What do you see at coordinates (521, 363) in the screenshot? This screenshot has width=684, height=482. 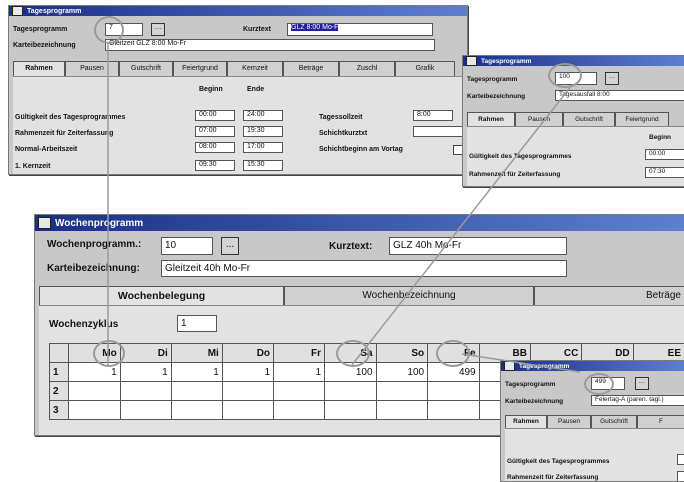 I see `connector-line-fe` at bounding box center [521, 363].